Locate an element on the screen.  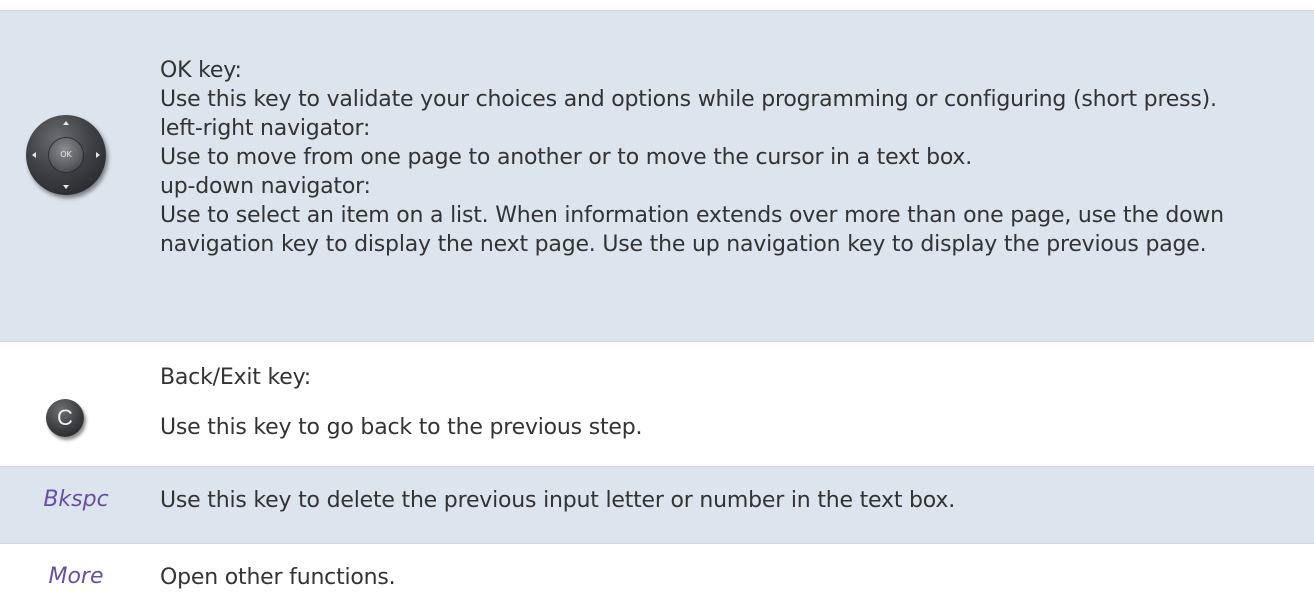
bkspc-term: Bkspc is located at coordinates (76, 499).